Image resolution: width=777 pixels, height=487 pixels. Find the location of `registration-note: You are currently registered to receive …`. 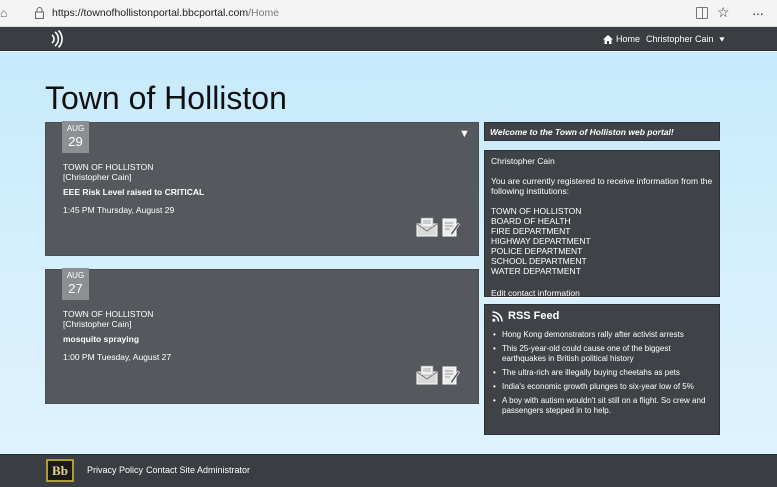

registration-note: You are currently registered to receive … is located at coordinates (602, 186).